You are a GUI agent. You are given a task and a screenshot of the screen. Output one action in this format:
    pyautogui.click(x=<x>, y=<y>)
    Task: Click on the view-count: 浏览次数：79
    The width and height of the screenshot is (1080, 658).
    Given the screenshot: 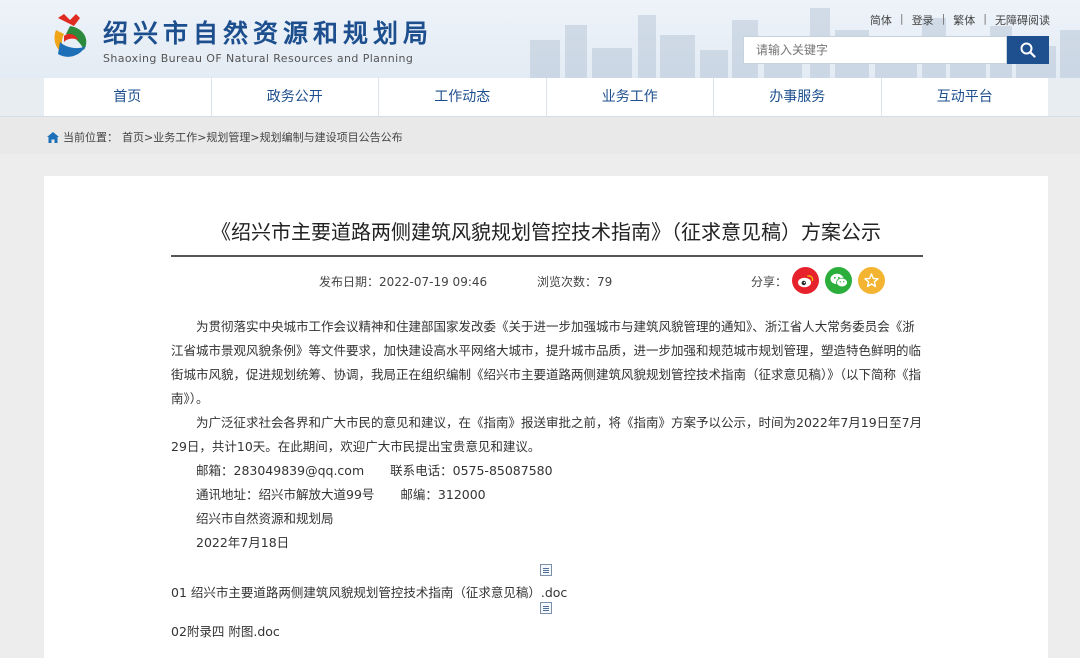 What is the action you would take?
    pyautogui.click(x=575, y=282)
    